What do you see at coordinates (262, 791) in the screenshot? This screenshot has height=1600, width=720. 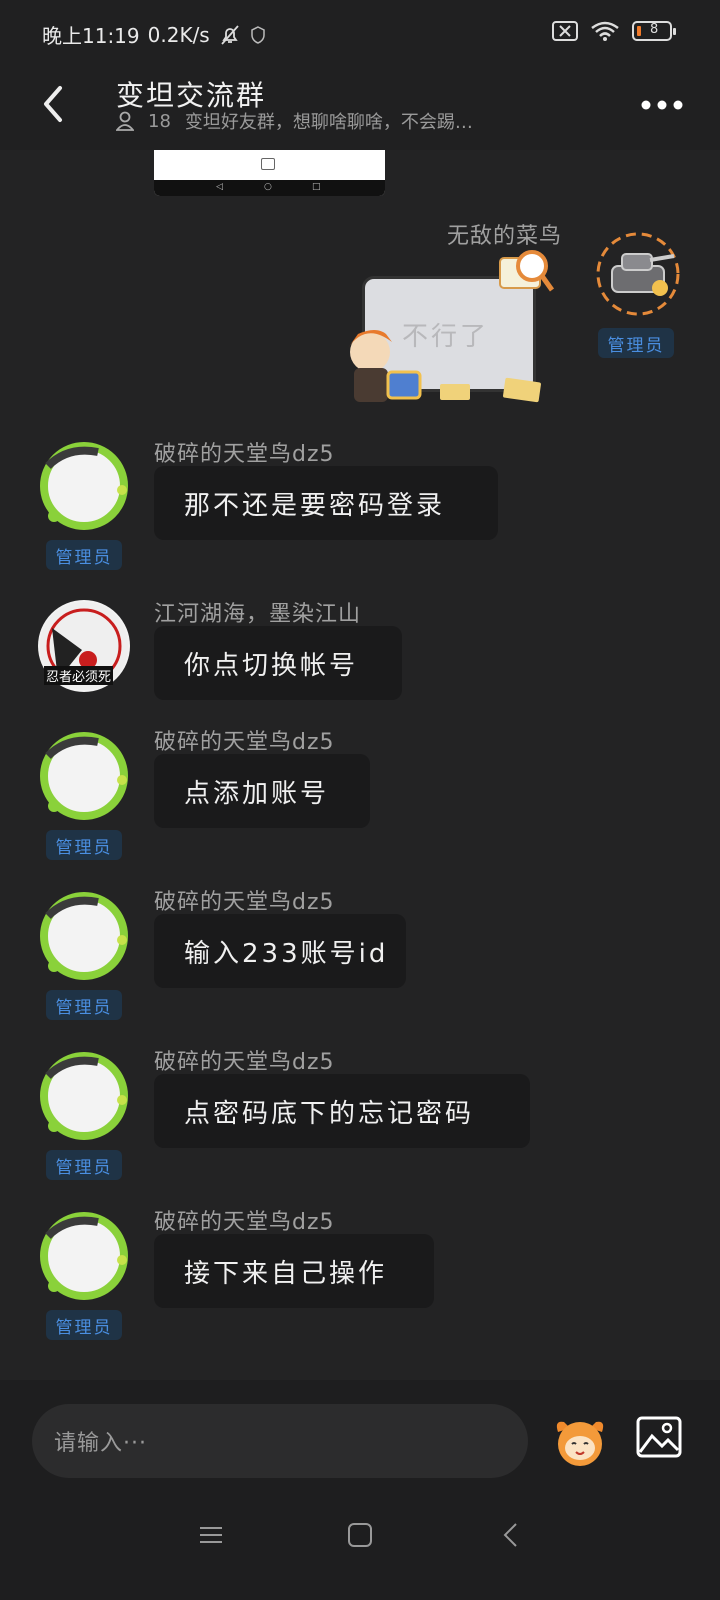 I see `message-bubble: 点添加账号` at bounding box center [262, 791].